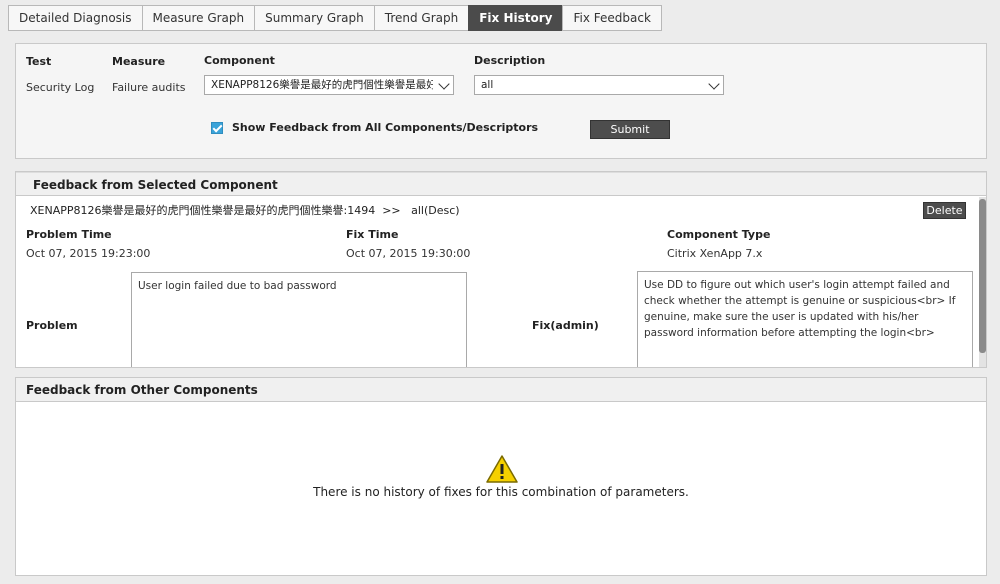  What do you see at coordinates (314, 18) in the screenshot?
I see `tab-summary-graph: Summary Graph` at bounding box center [314, 18].